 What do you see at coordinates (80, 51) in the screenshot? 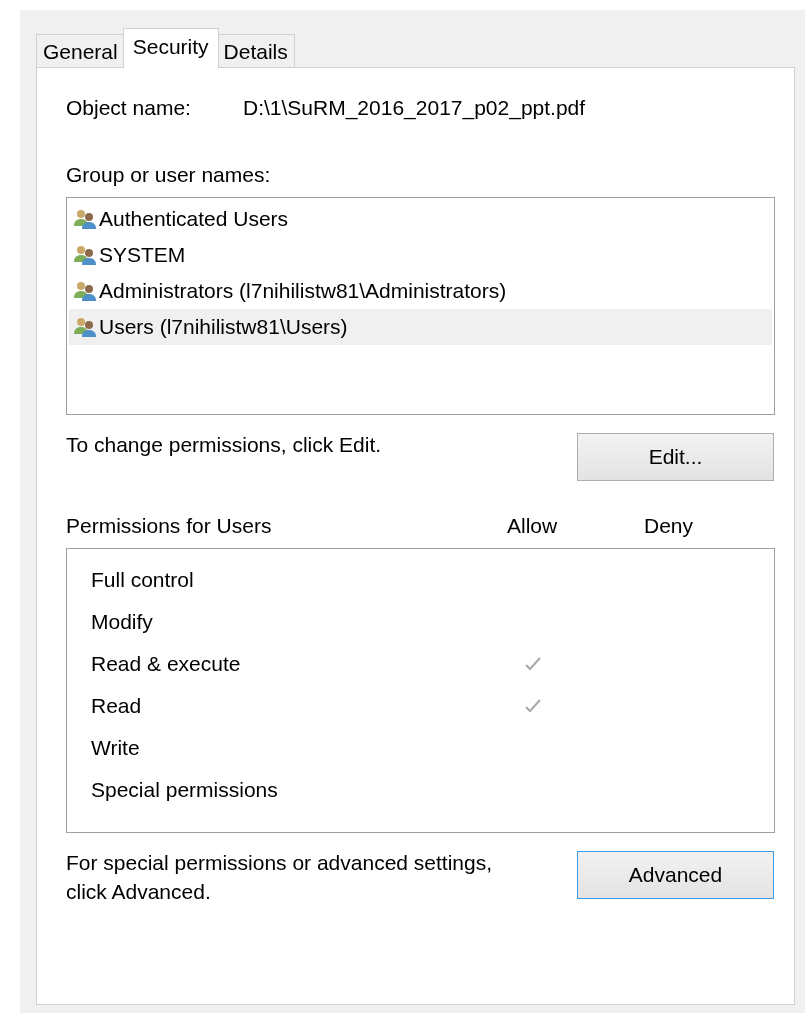
I see `tab: General` at bounding box center [80, 51].